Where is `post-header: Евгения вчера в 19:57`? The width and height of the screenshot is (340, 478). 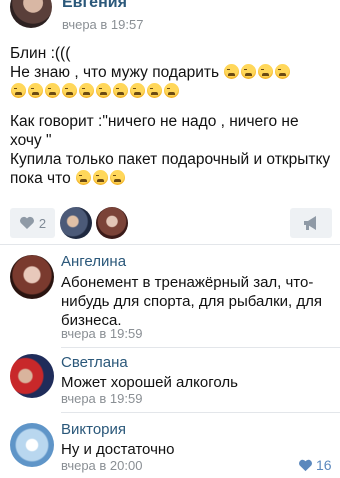
post-header: Евгения вчера в 19:57 is located at coordinates (170, 20).